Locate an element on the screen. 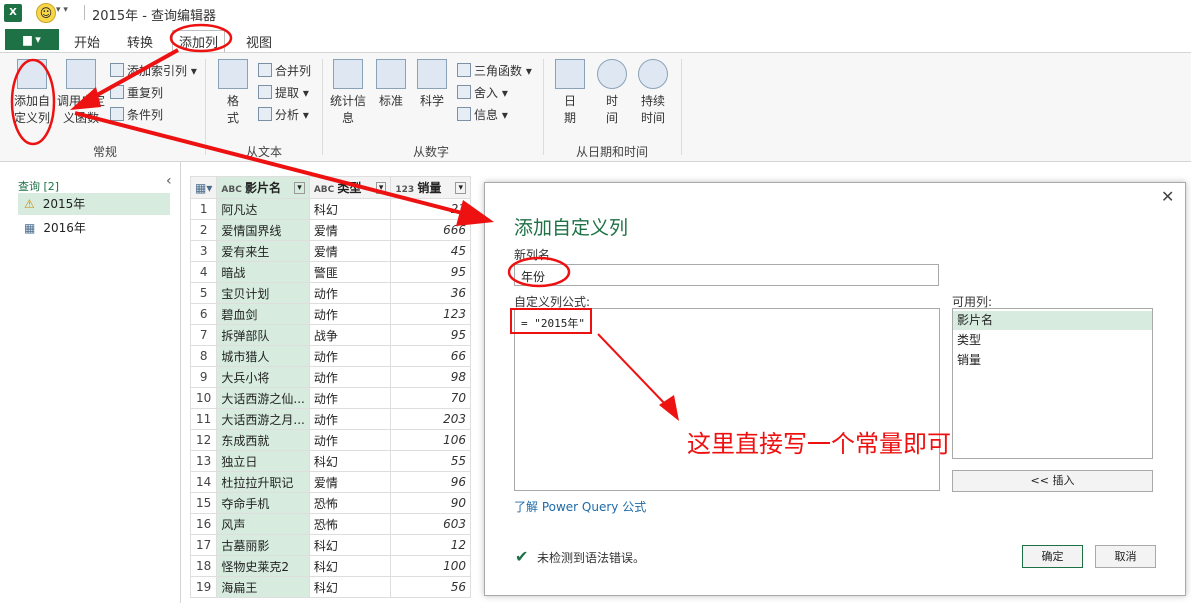  highlight-circle-button is located at coordinates (33, 102).